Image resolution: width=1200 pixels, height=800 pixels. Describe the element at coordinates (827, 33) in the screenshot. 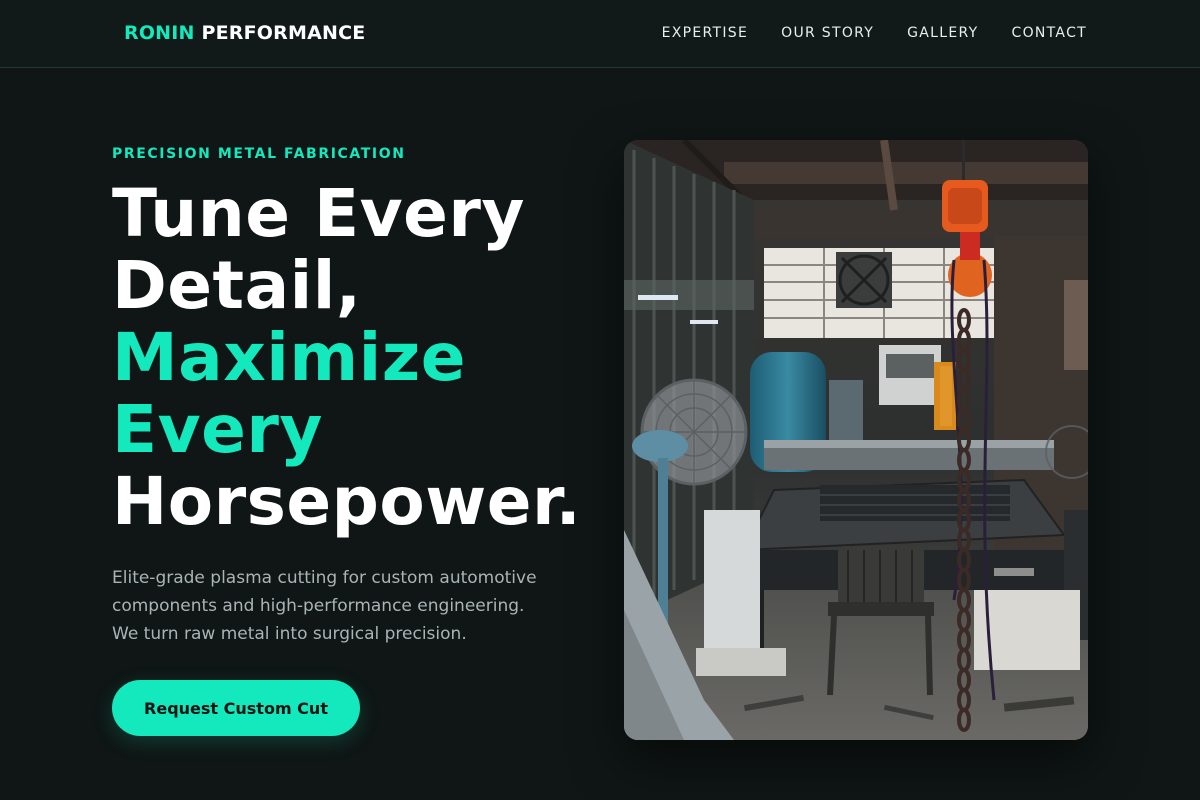

I see `nav-link-our-story: OUR STORY` at that location.